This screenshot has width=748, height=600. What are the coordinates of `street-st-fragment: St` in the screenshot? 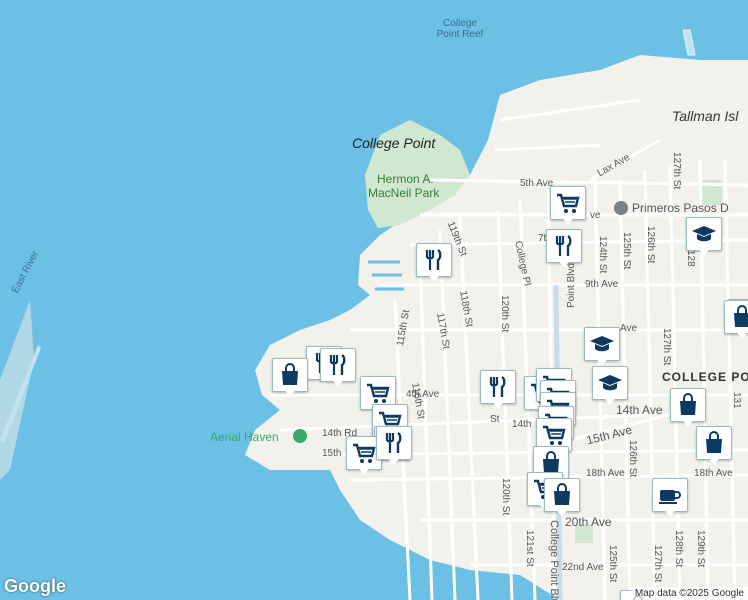 It's located at (495, 419).